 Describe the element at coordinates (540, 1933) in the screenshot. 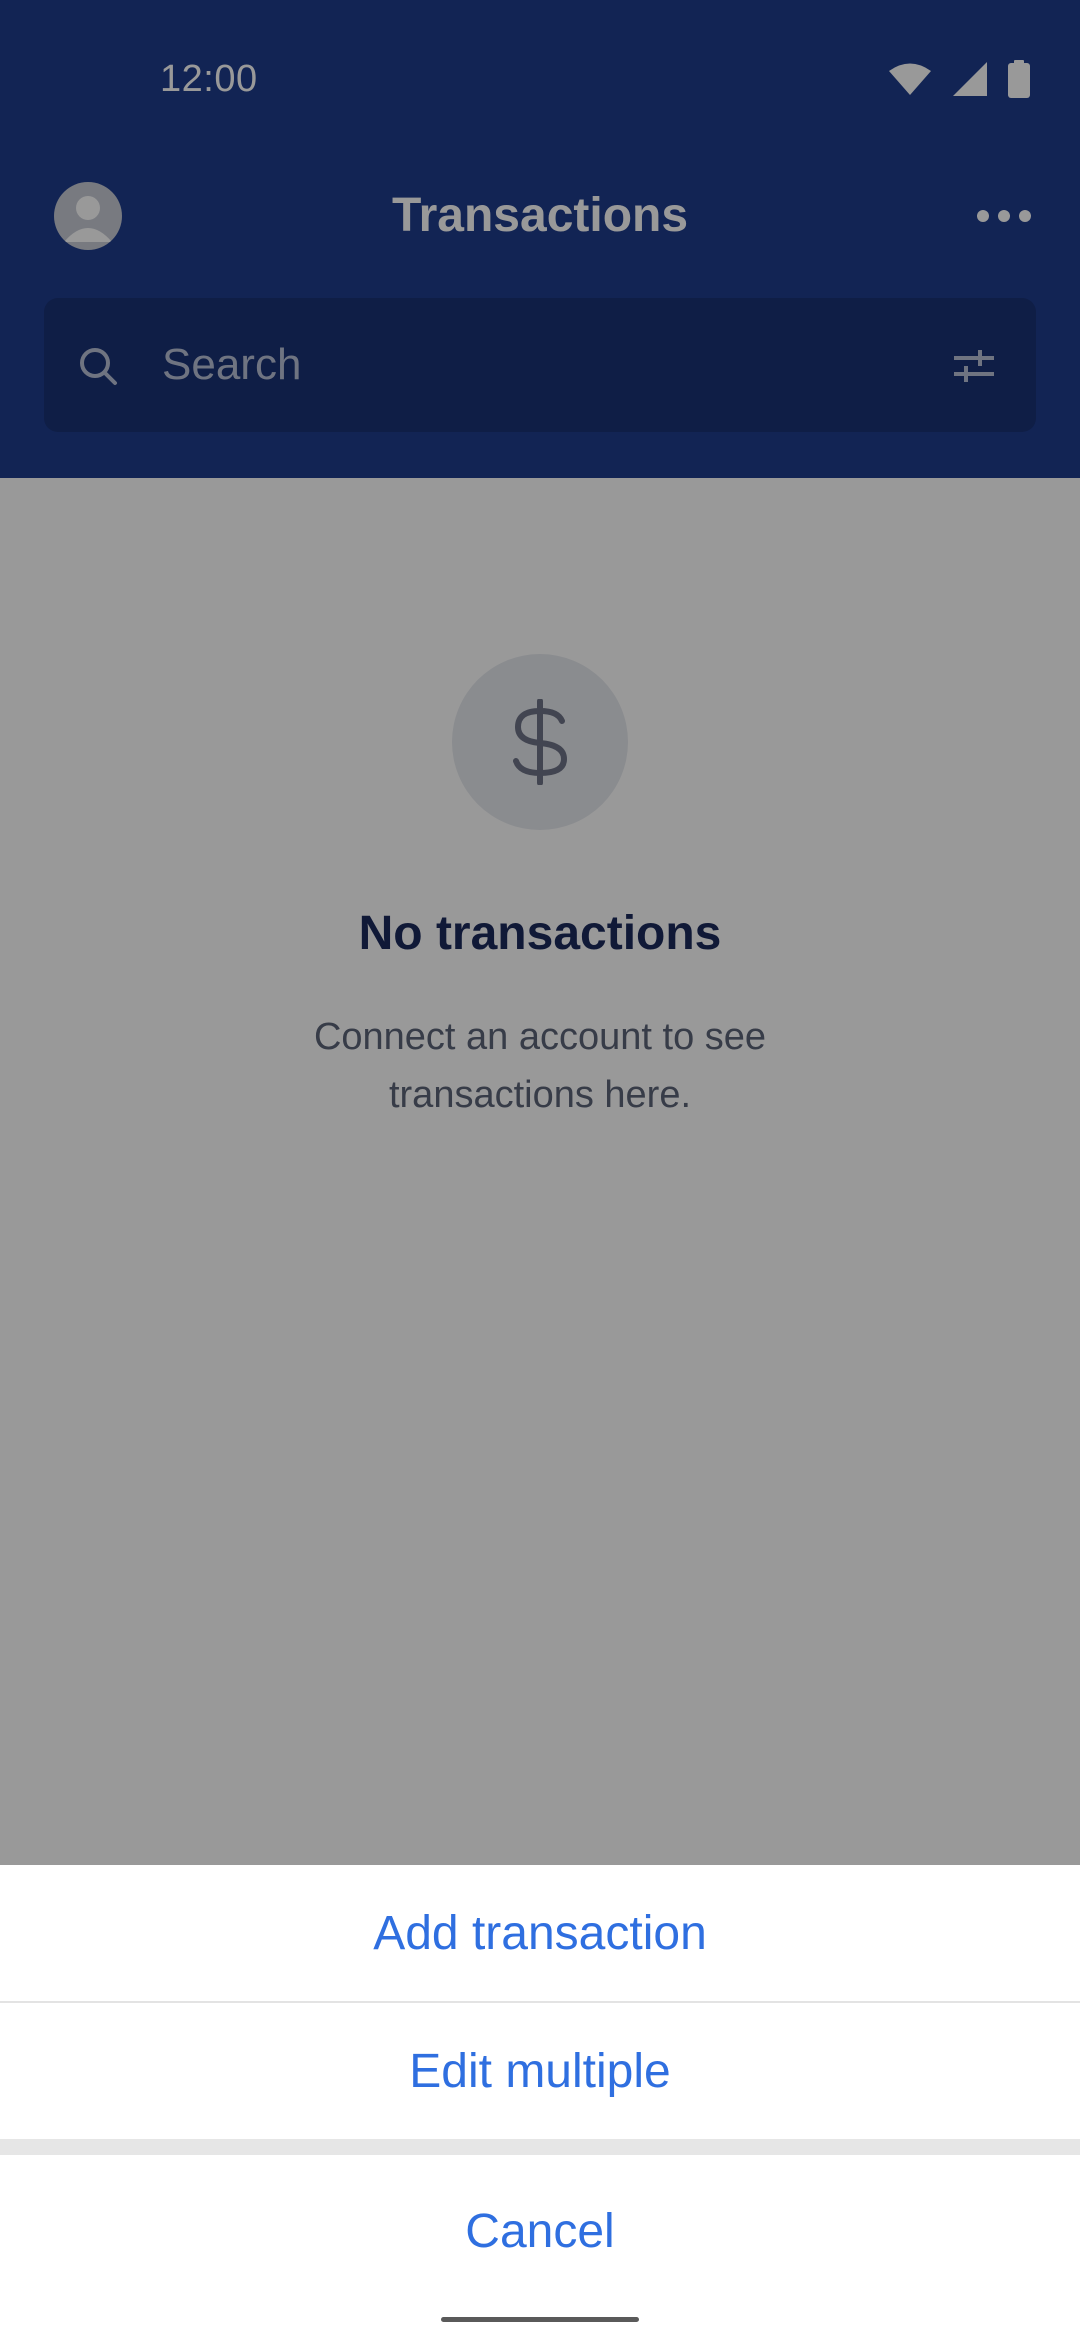

I see `add-transaction-button: Add transaction` at that location.